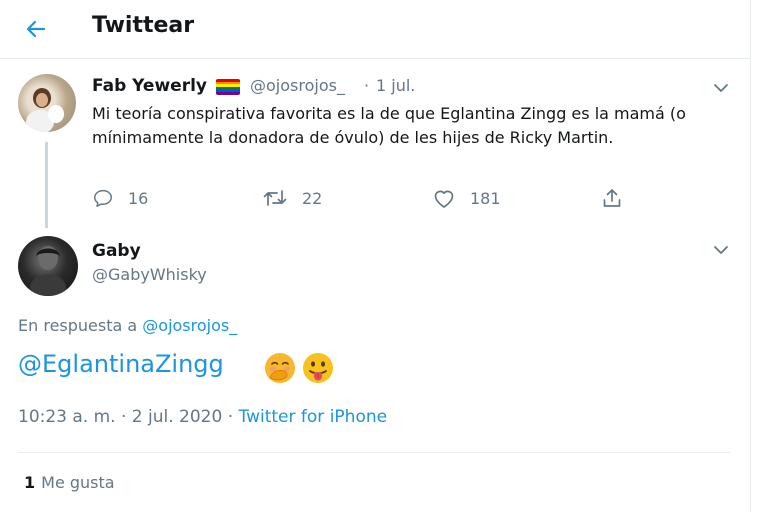 The height and width of the screenshot is (512, 768). I want to click on arrow-left-icon, so click(36, 29).